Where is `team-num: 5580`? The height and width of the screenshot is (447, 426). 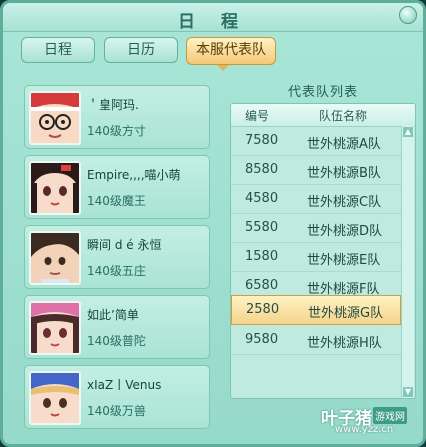
team-num: 5580 is located at coordinates (262, 227).